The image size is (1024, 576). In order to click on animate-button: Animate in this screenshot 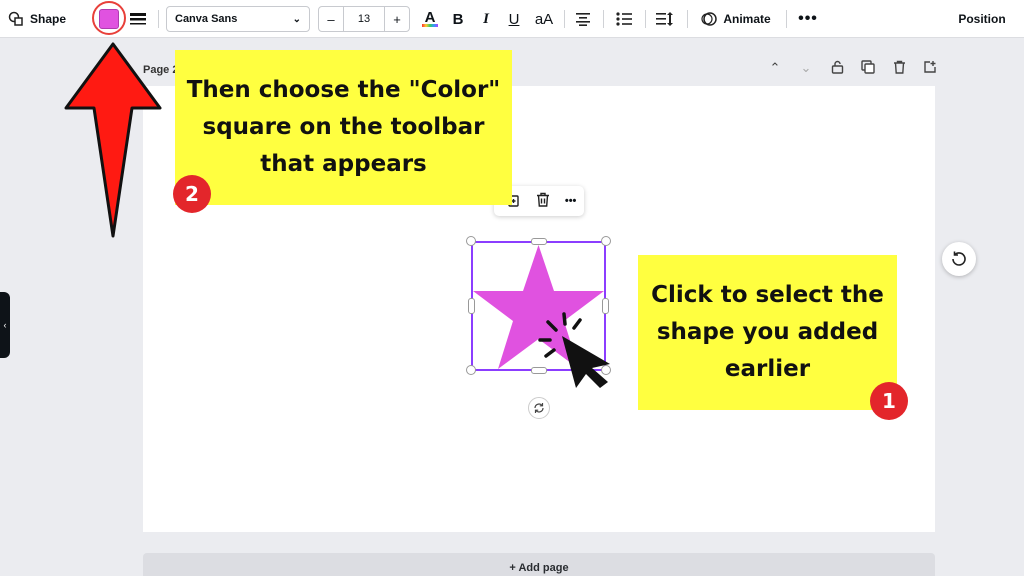, I will do `click(736, 19)`.